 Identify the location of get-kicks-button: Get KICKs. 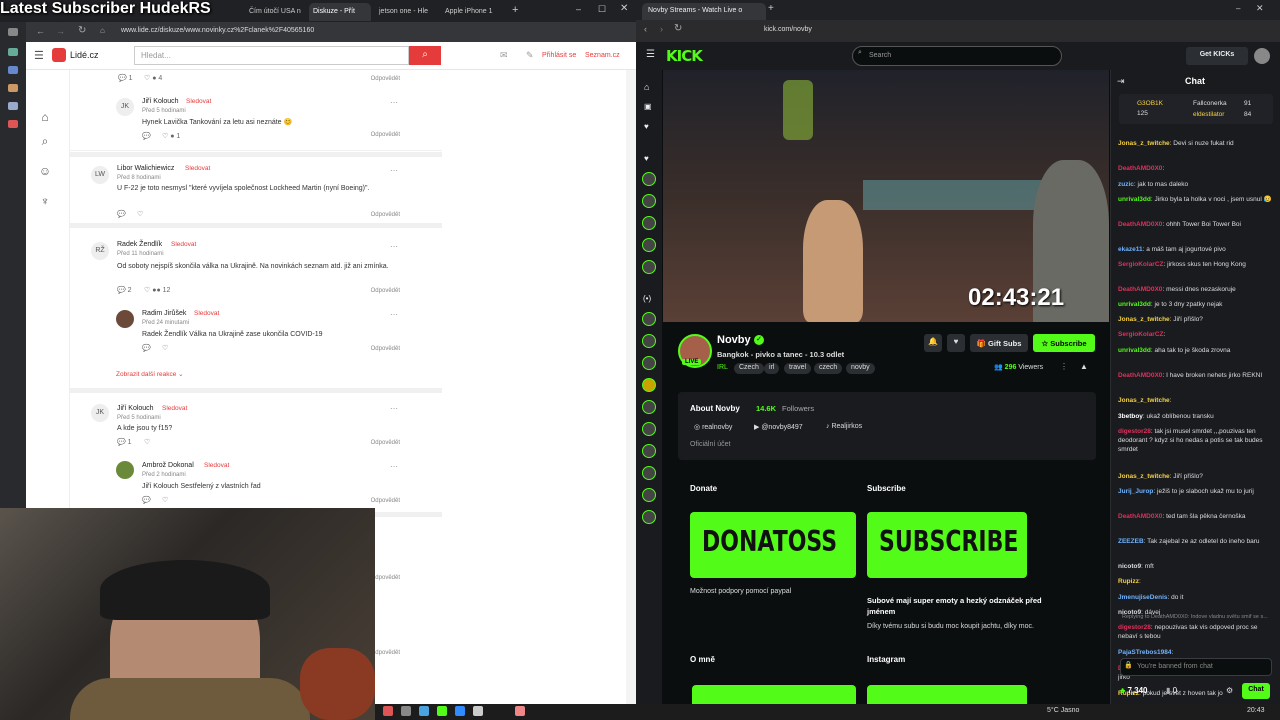
(1217, 56).